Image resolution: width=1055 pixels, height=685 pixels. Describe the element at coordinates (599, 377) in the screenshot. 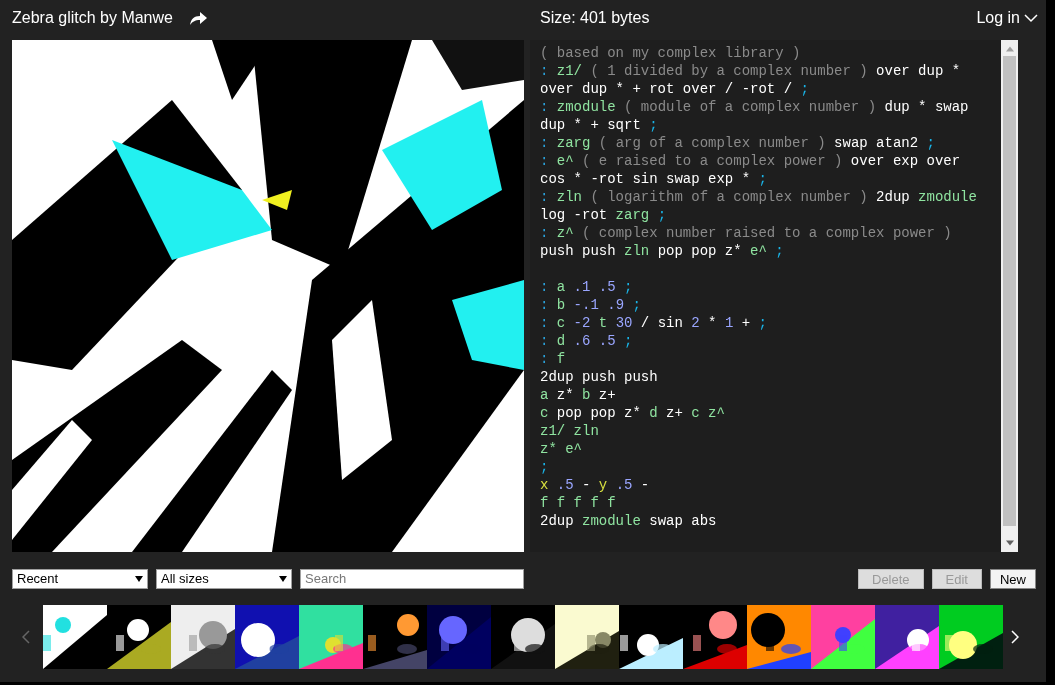

I see `code-line: 2dup push push` at that location.